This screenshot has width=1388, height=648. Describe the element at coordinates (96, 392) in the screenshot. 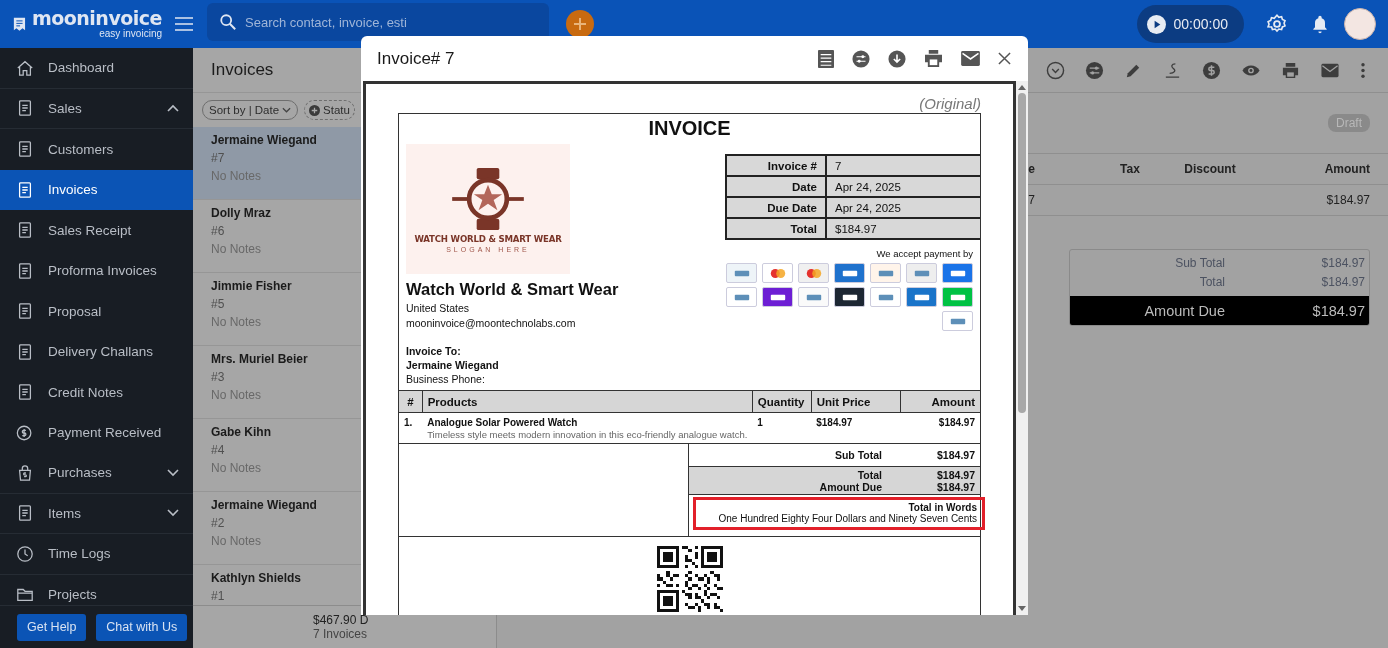

I see `sidebar-item: Credit Notes` at that location.